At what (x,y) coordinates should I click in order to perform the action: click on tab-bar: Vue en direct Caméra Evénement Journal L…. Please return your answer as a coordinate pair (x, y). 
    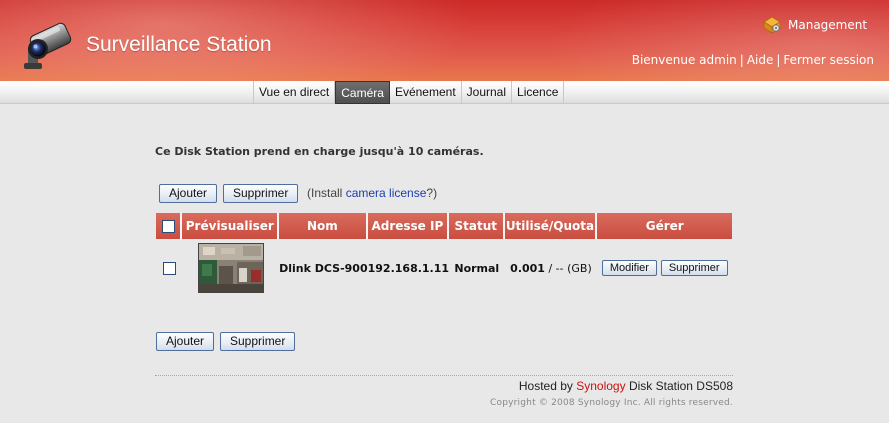
    Looking at the image, I should click on (409, 92).